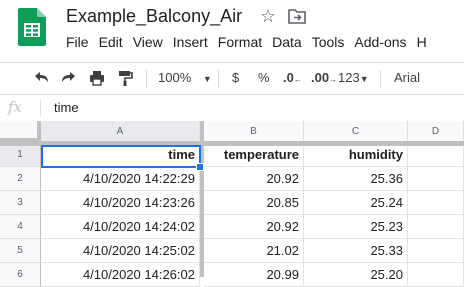 This screenshot has height=287, width=464. I want to click on menu-item-edit: Edit, so click(111, 42).